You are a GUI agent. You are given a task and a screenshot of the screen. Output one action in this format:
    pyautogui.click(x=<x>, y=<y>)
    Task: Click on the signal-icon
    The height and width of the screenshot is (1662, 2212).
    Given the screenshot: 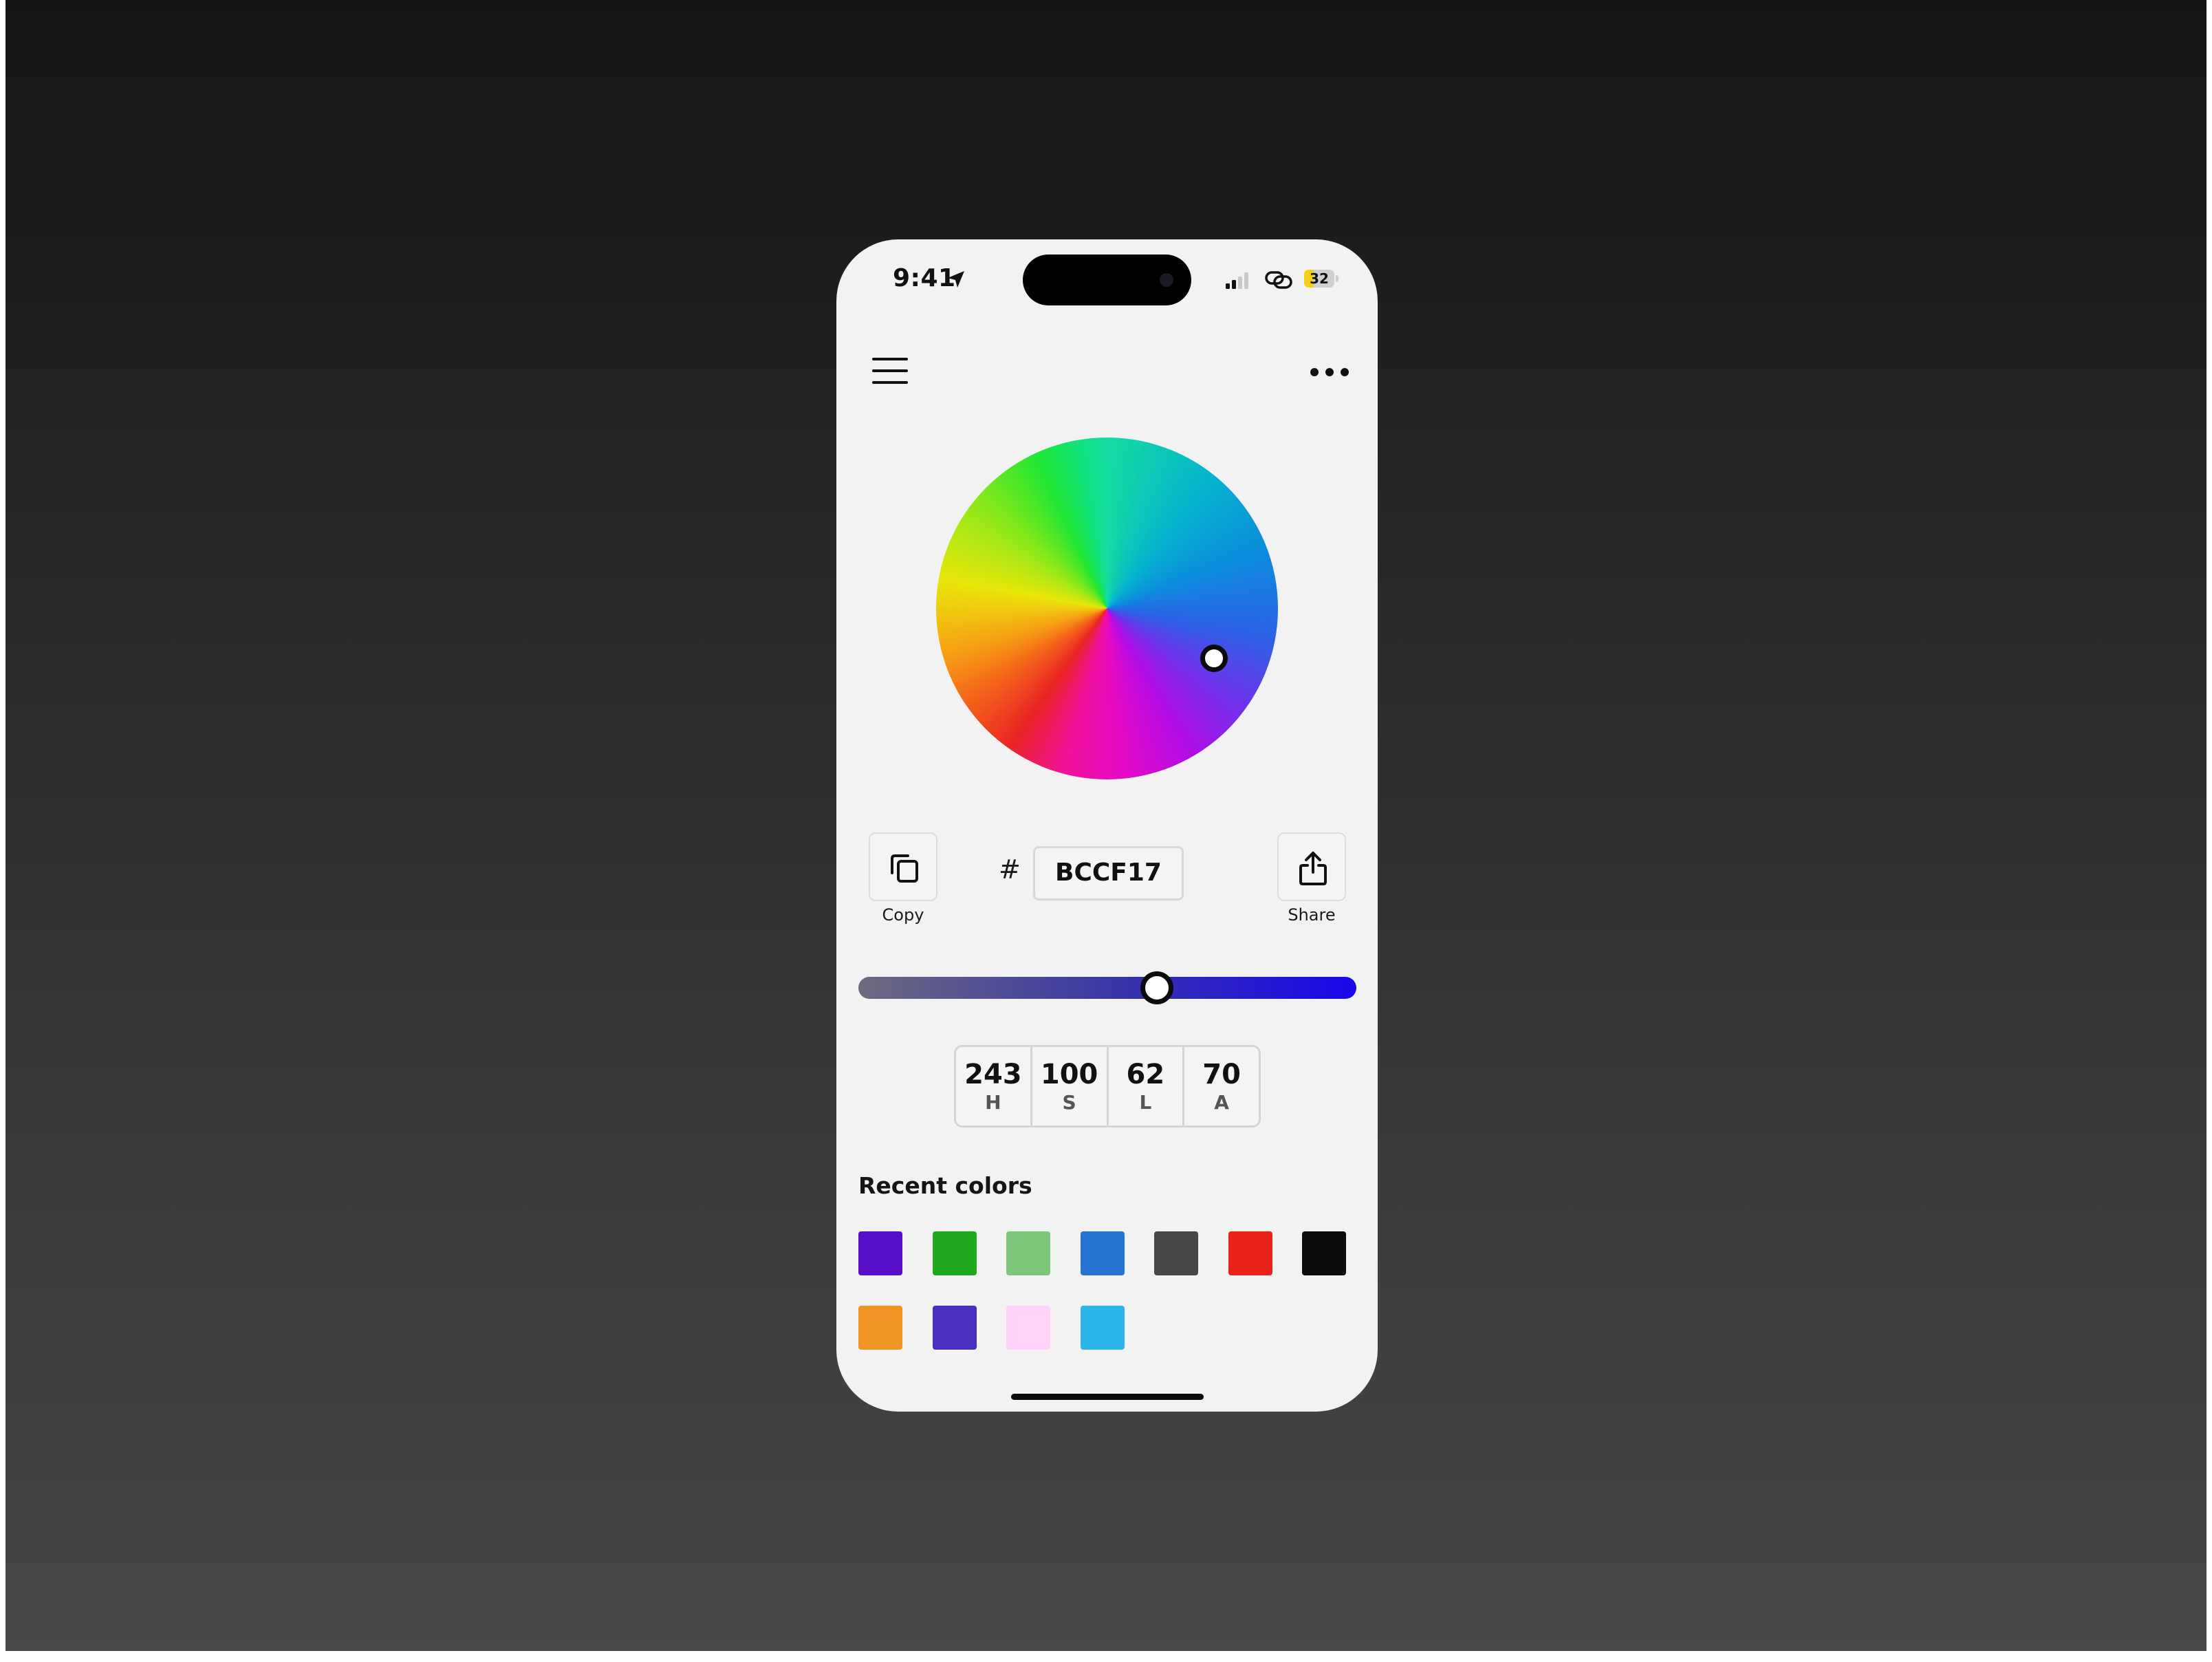 What is the action you would take?
    pyautogui.click(x=1237, y=280)
    